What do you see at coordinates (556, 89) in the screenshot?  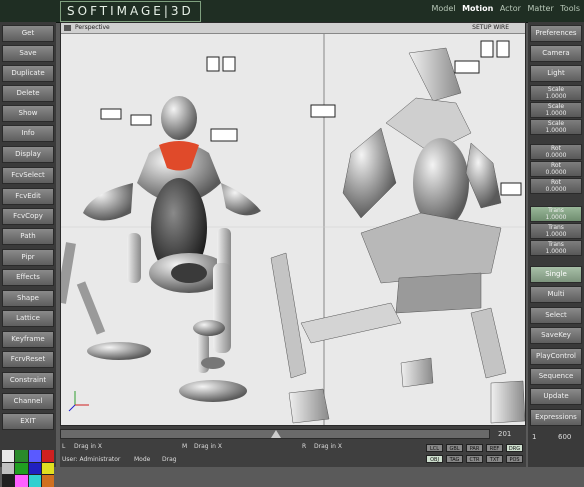 I see `field-label: Scale` at bounding box center [556, 89].